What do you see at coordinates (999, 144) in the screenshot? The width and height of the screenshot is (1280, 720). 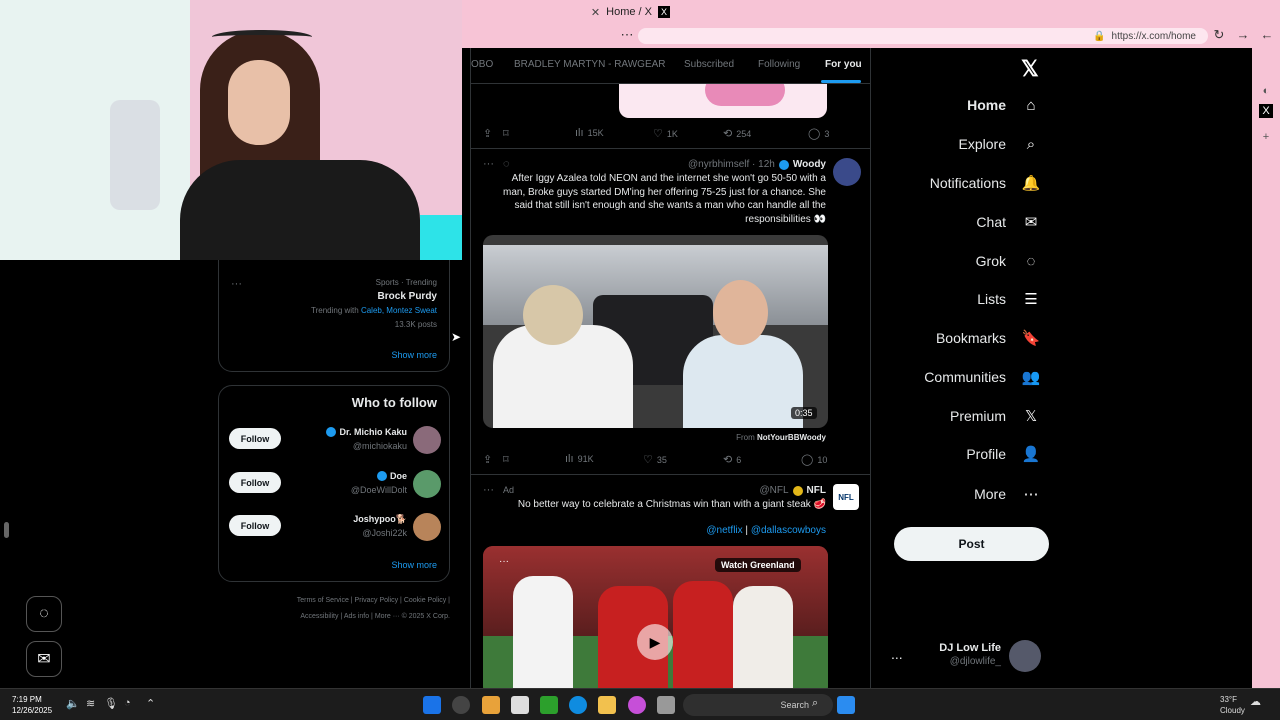 I see `nav-explore: Explore ⌕` at bounding box center [999, 144].